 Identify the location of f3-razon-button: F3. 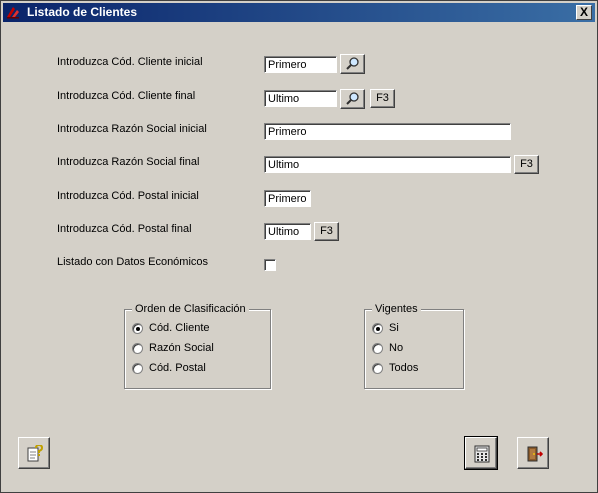
(526, 164).